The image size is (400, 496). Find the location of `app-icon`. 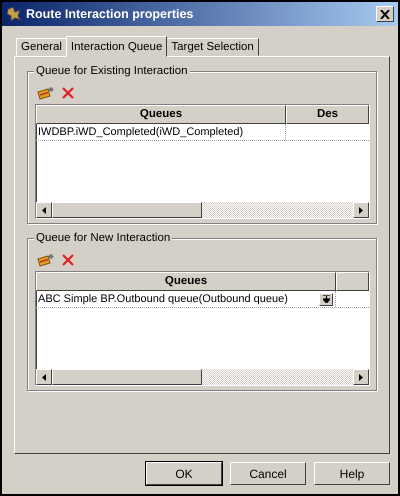

app-icon is located at coordinates (14, 14).